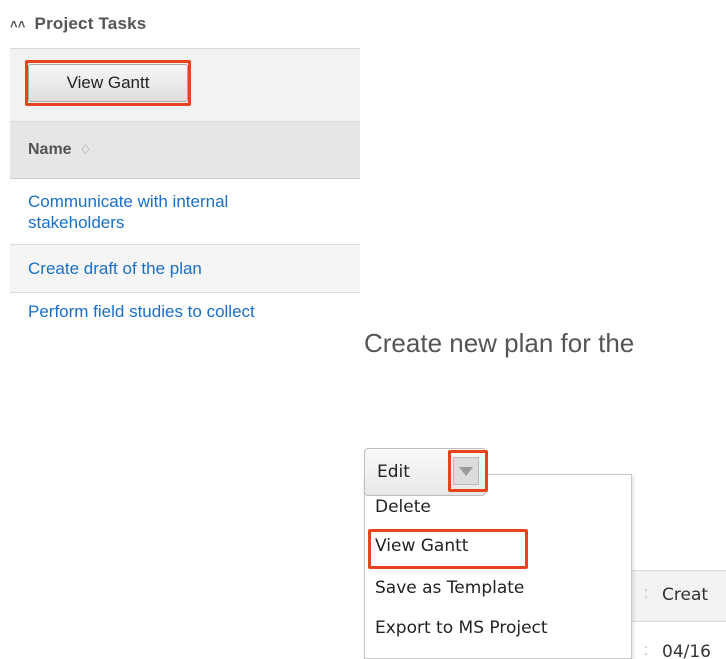  I want to click on record-table-fragment: : Creat : 04/16, so click(679, 614).